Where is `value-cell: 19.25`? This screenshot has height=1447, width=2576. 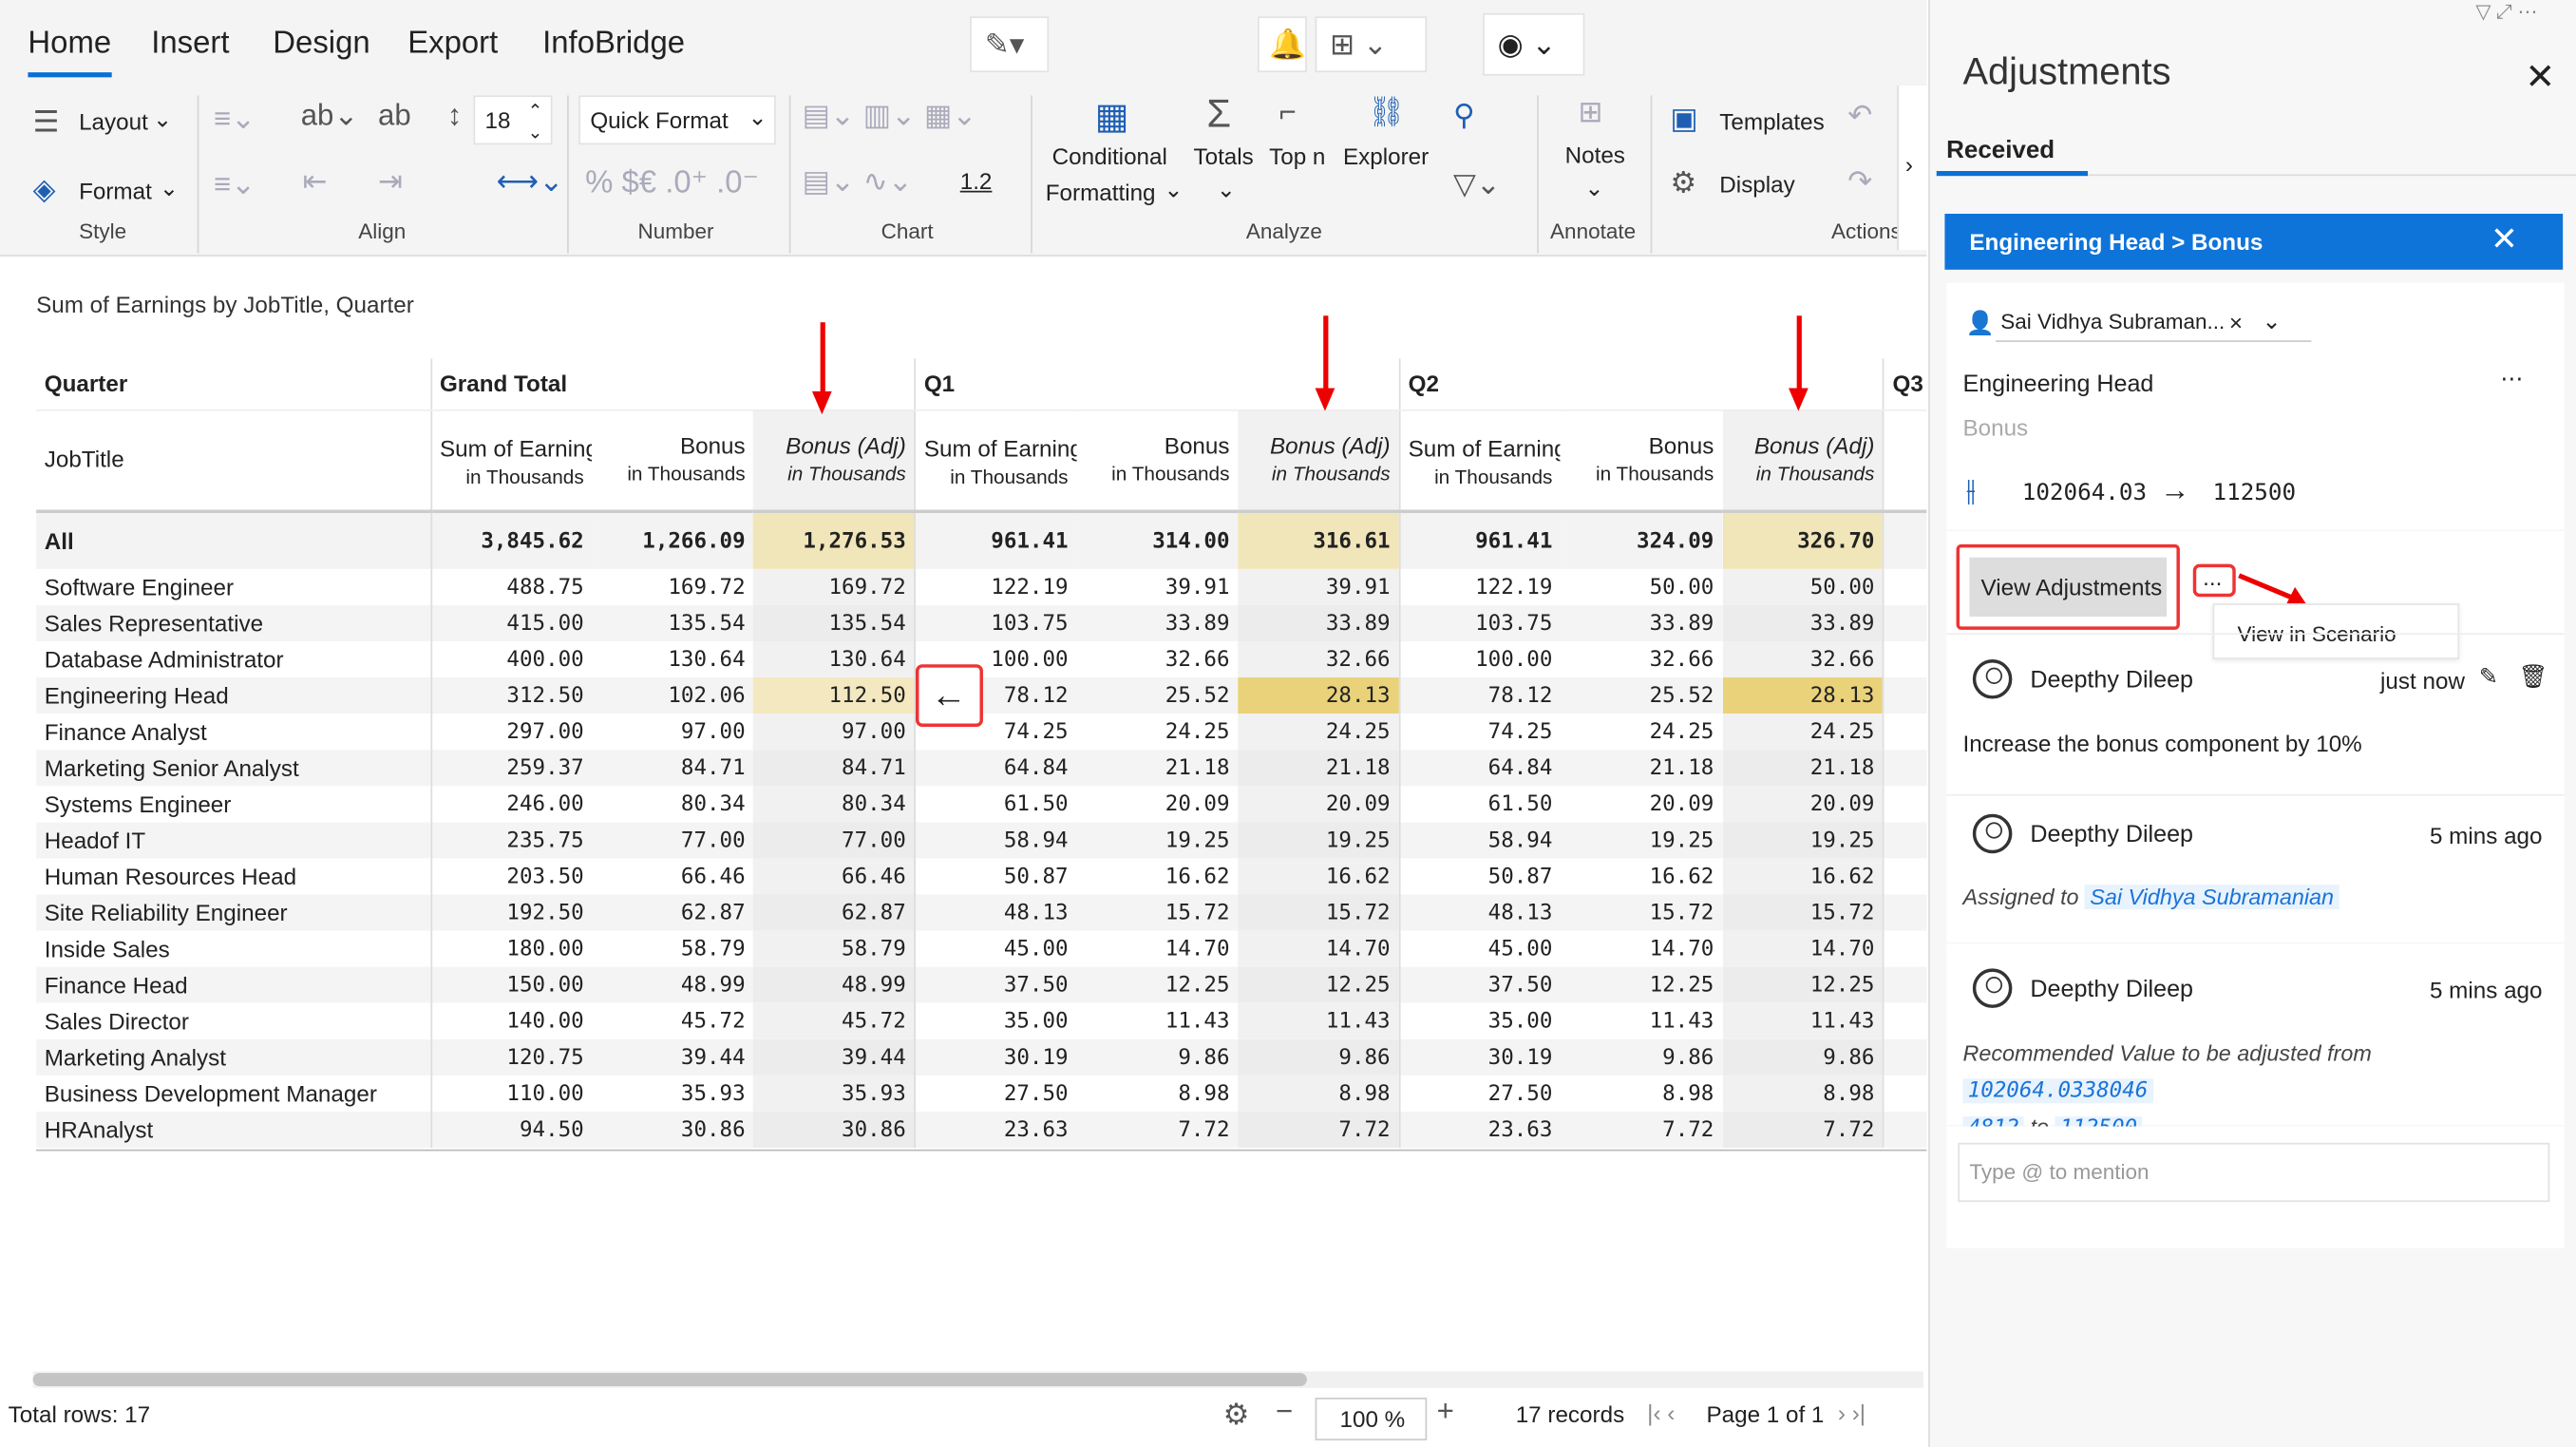 value-cell: 19.25 is located at coordinates (1641, 840).